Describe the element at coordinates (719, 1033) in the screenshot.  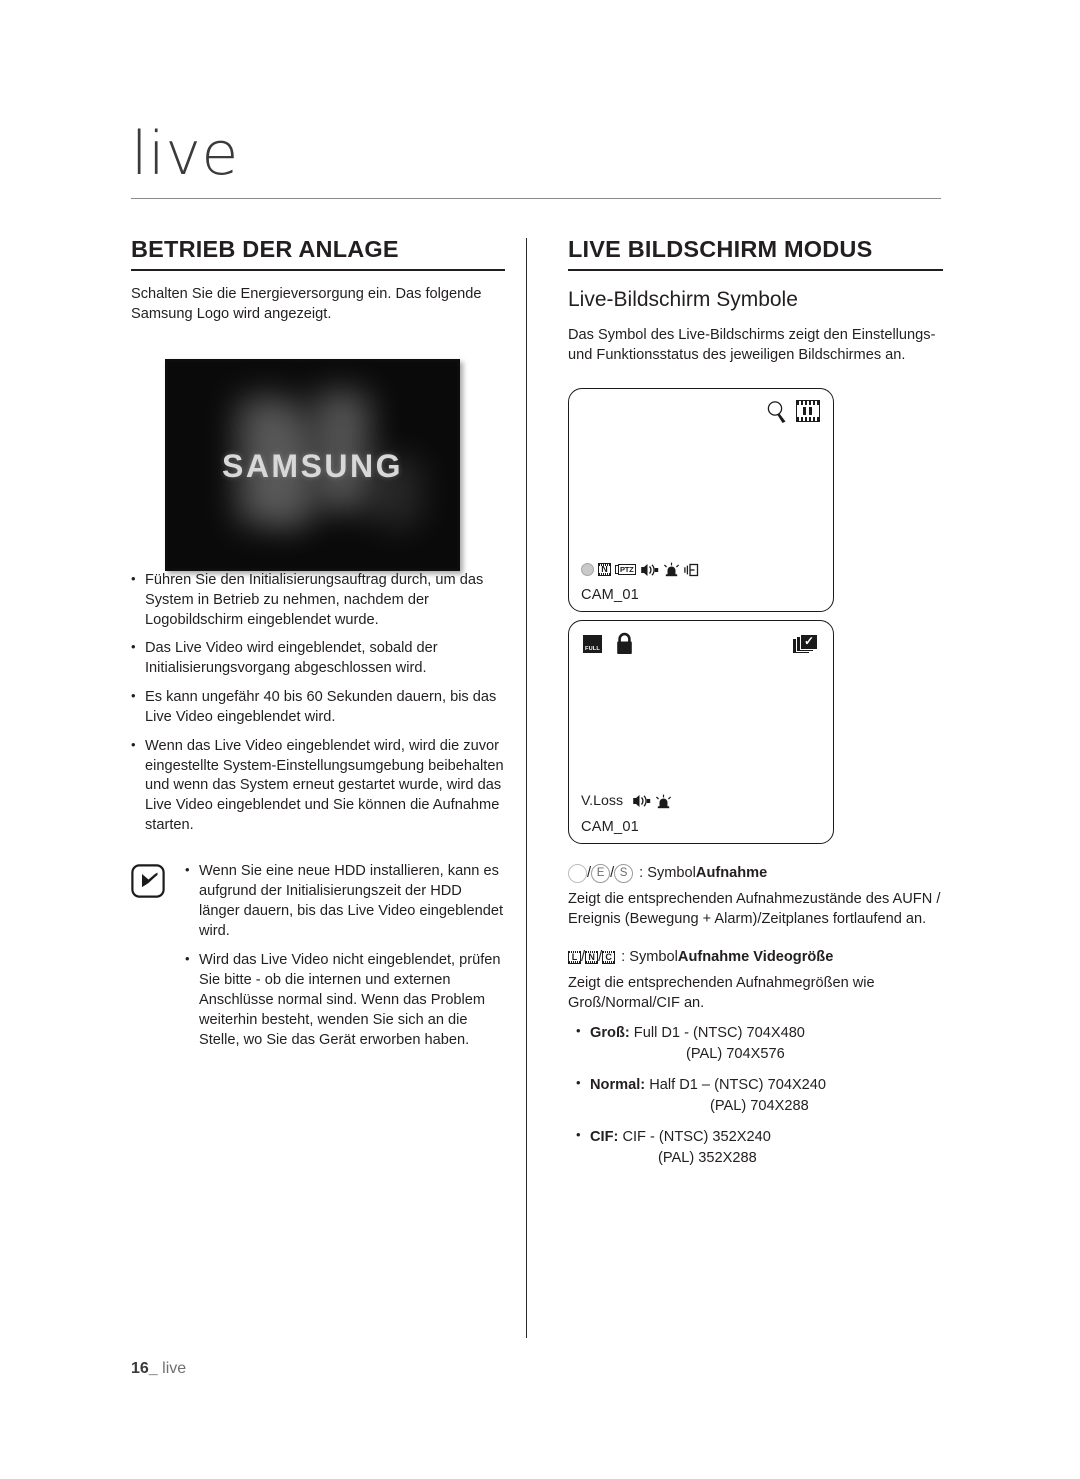
I see `resolution-line1-0: Full D1 - (NTSC) 704X480` at that location.